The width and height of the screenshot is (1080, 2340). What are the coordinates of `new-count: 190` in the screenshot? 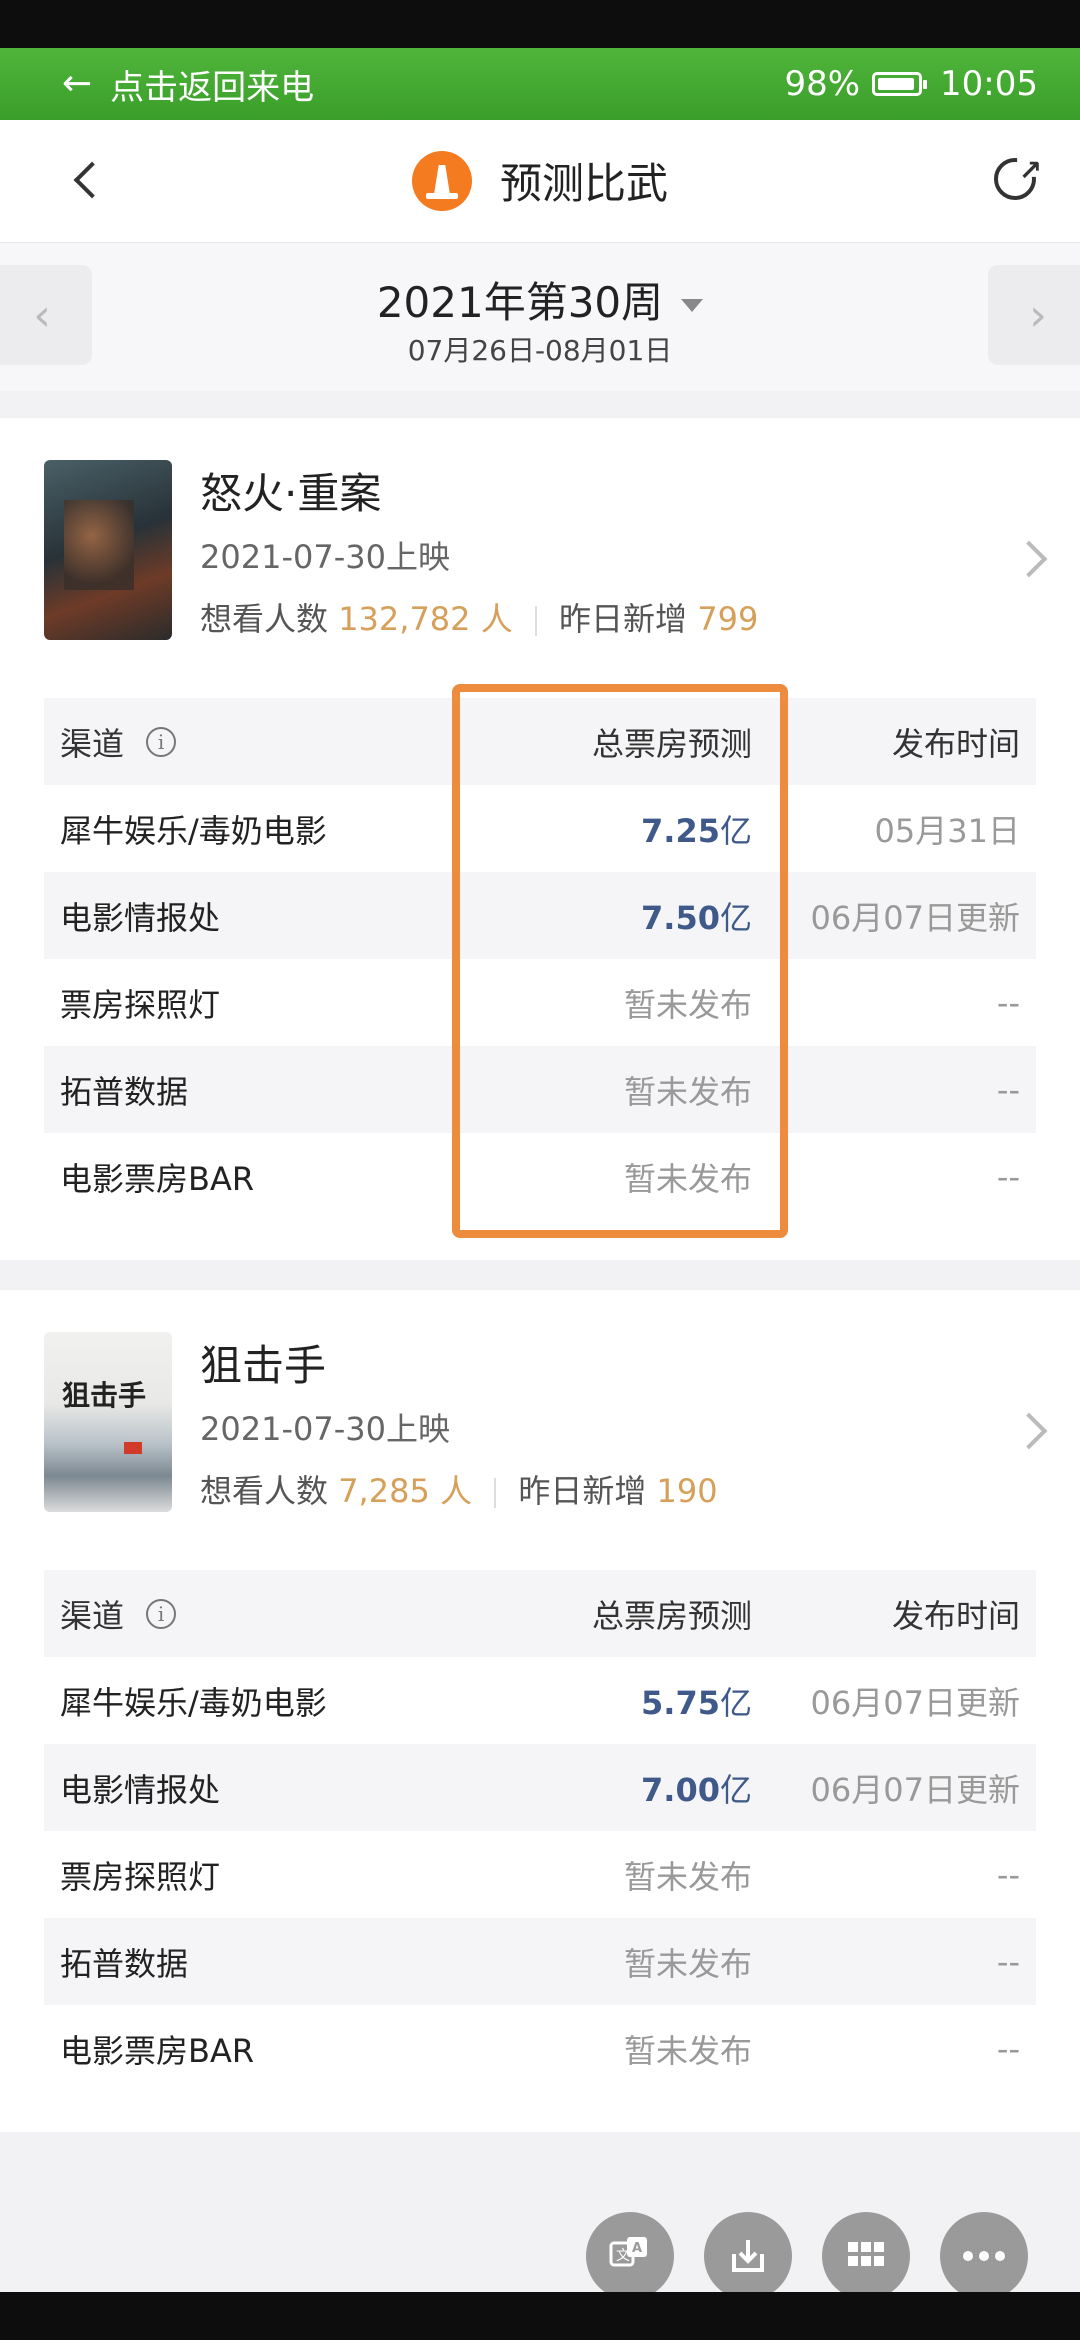 It's located at (687, 1491).